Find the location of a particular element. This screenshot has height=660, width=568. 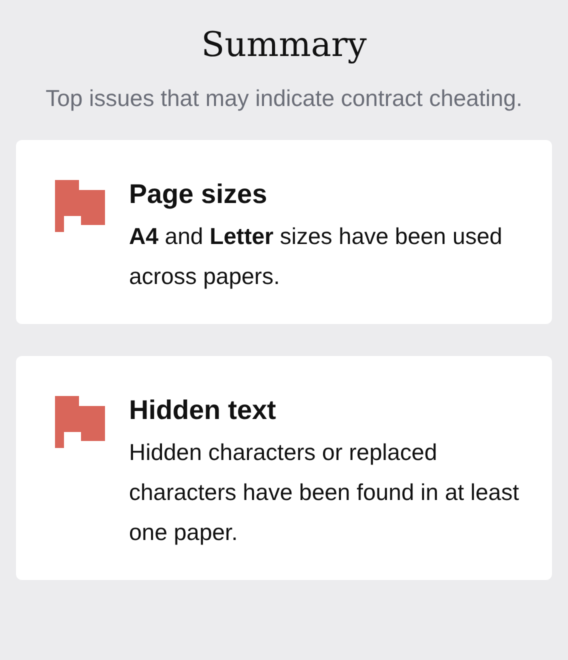

issue-description: Hidden characters or replaced characters have been found in at least one paper. is located at coordinates (324, 492).